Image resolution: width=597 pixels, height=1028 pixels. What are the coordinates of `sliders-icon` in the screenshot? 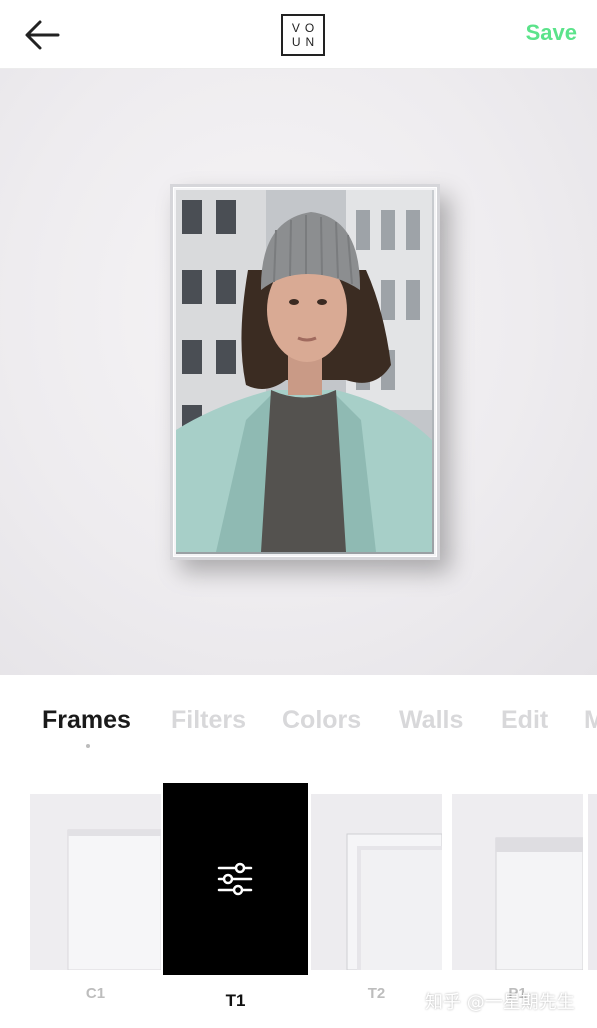 It's located at (235, 879).